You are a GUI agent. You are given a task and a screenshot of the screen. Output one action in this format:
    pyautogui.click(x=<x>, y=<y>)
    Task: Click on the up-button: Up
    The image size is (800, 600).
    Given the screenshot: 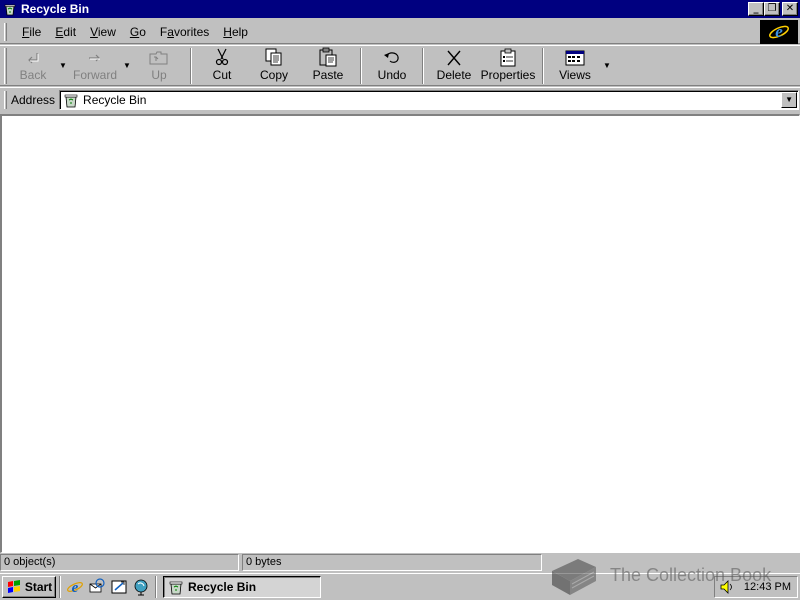 What is the action you would take?
    pyautogui.click(x=159, y=65)
    